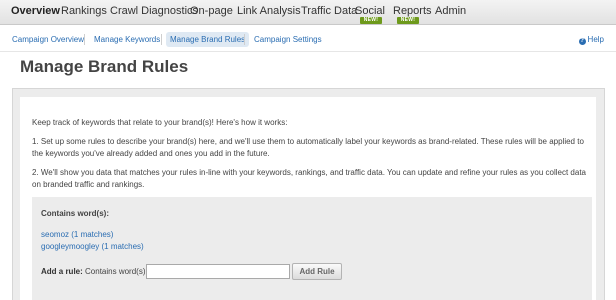 Image resolution: width=616 pixels, height=300 pixels. Describe the element at coordinates (269, 11) in the screenshot. I see `nav-item-link-analysis: Link Analysis` at that location.